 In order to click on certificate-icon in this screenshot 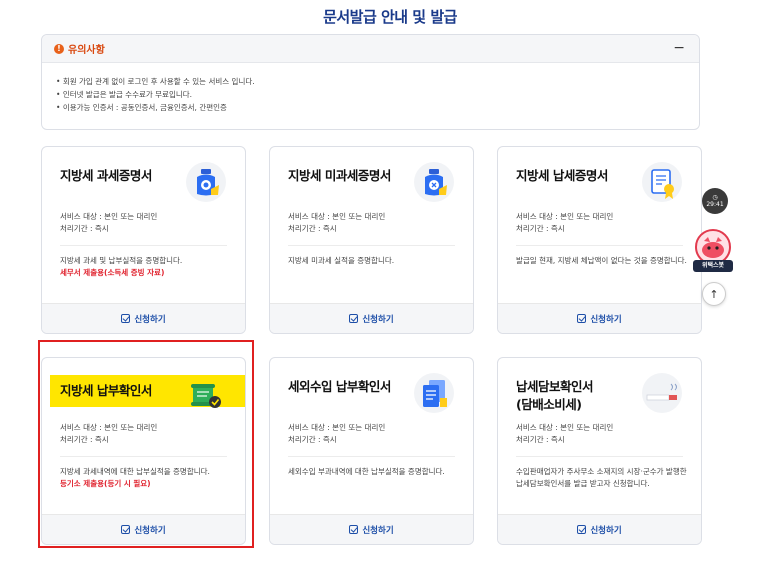, I will do `click(662, 182)`.